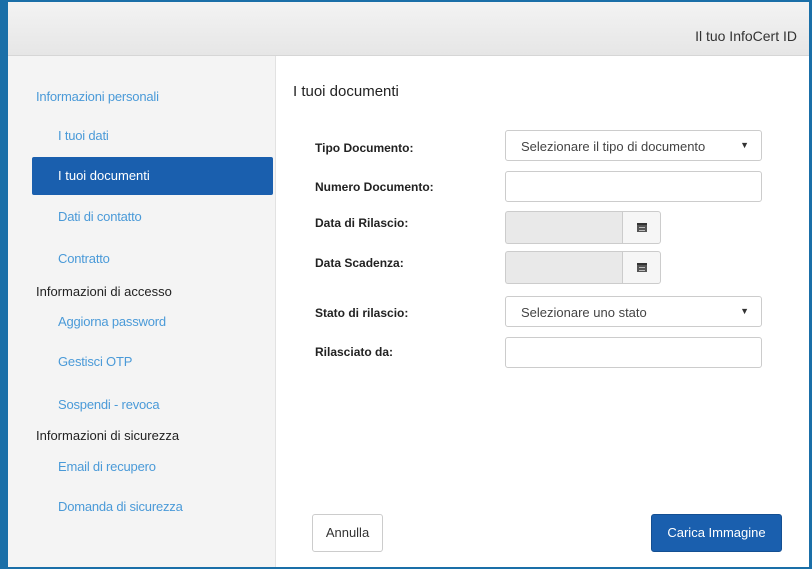 The height and width of the screenshot is (569, 812). Describe the element at coordinates (408, 29) in the screenshot. I see `top-bar: Il tuo InfoCert ID` at that location.